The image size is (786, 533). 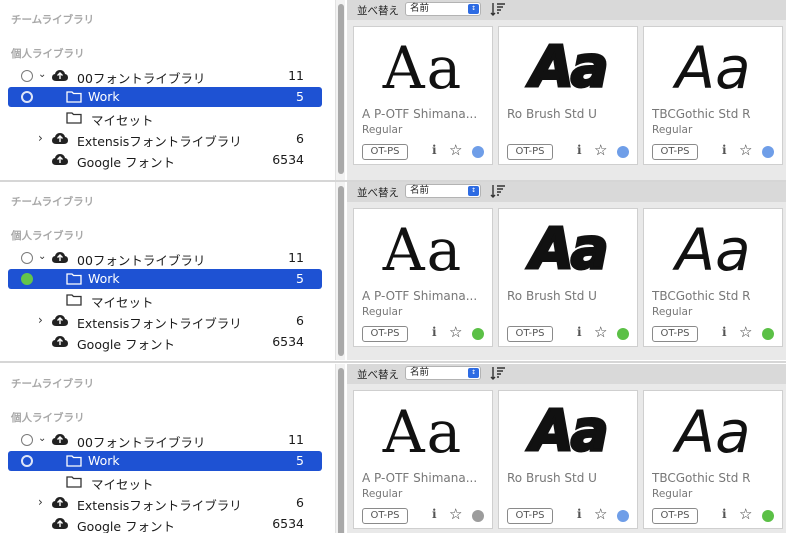 I want to click on format-badge: OT-PS, so click(x=530, y=516).